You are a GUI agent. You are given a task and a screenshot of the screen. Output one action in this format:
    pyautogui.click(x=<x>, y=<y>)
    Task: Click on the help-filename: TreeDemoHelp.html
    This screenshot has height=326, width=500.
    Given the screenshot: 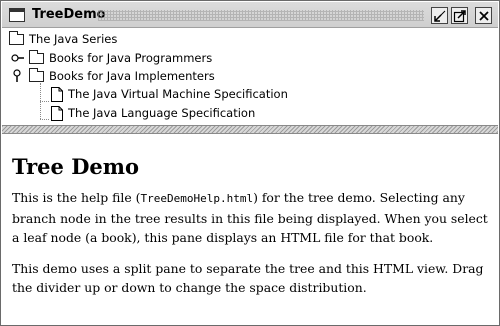 What is the action you would take?
    pyautogui.click(x=197, y=198)
    